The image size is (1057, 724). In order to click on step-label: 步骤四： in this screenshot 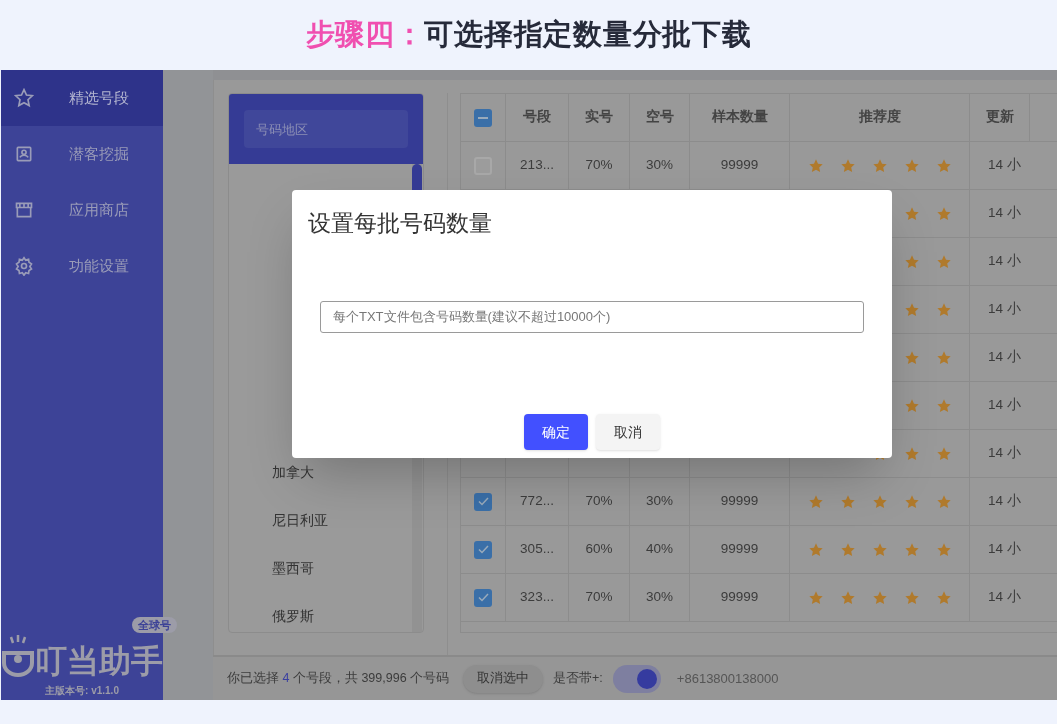, I will do `click(365, 35)`.